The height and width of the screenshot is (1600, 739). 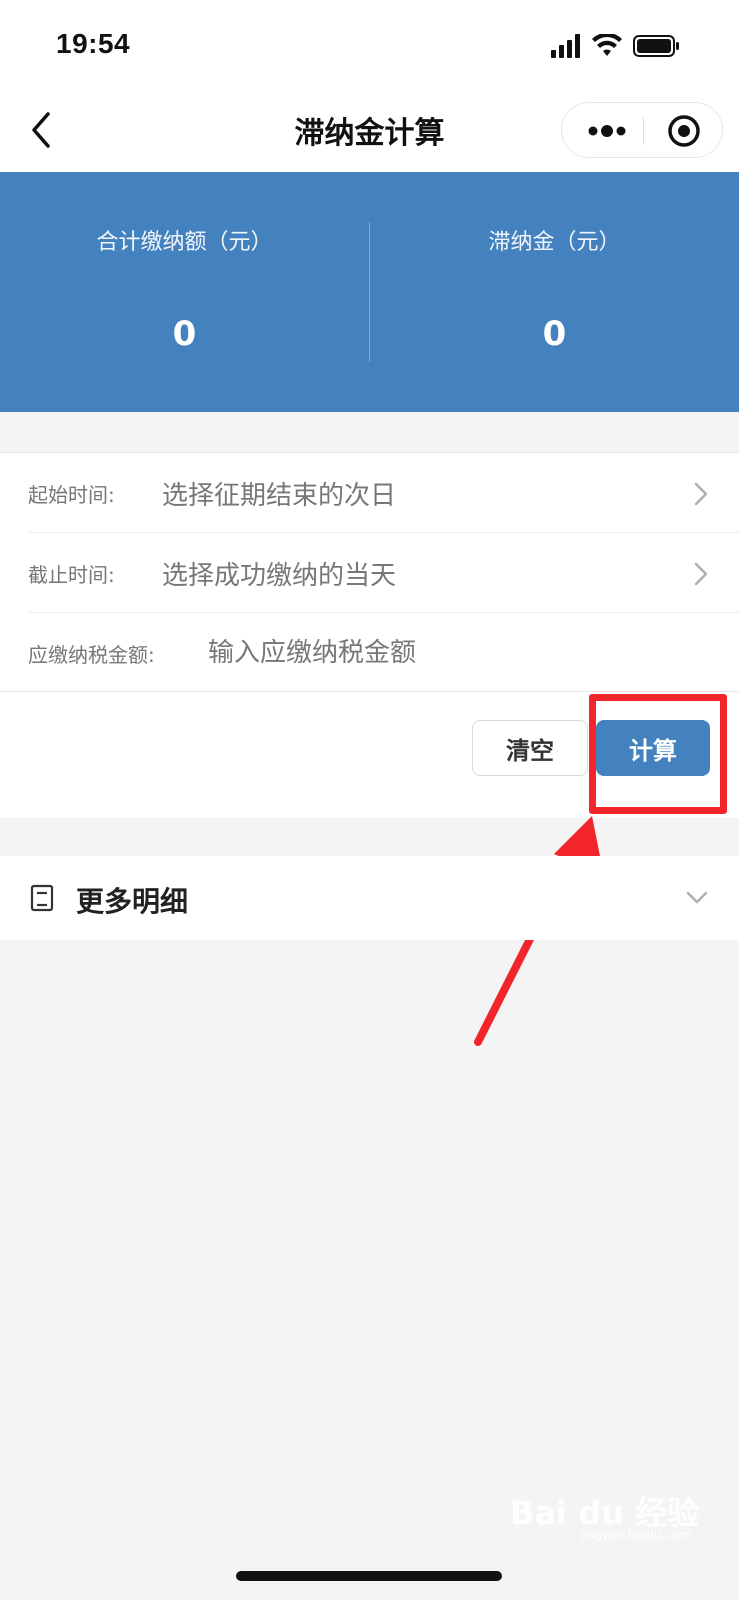 What do you see at coordinates (369, 44) in the screenshot?
I see `status-bar: 19:54` at bounding box center [369, 44].